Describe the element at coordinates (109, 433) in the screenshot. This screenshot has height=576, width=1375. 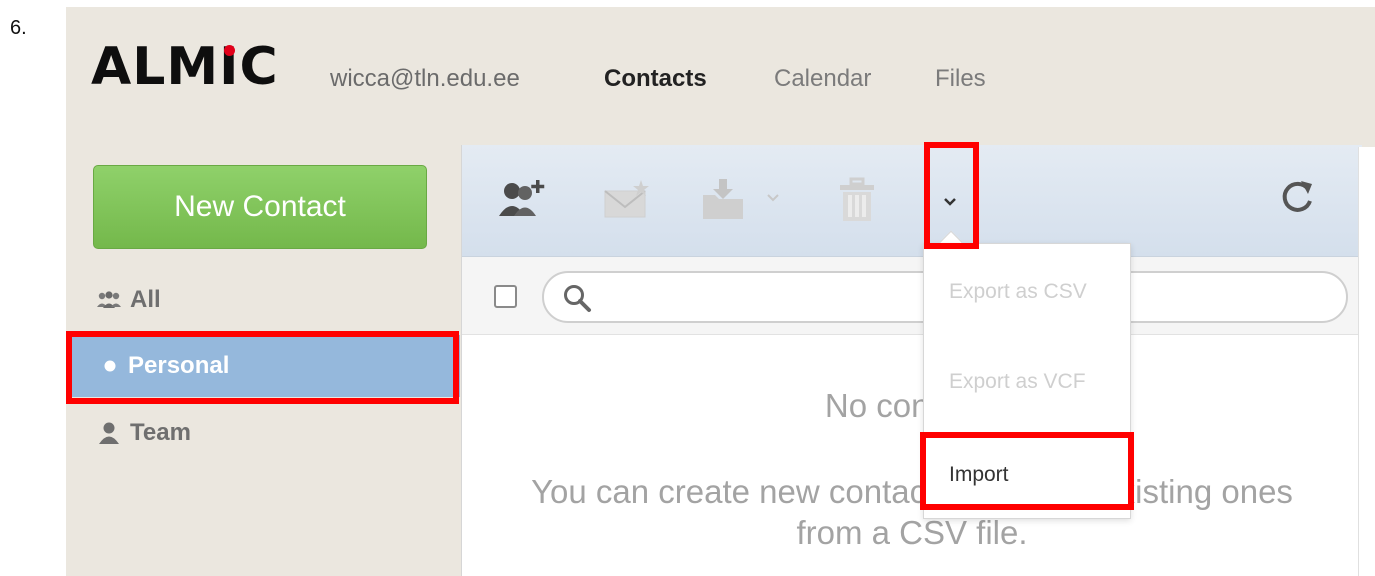
I see `person-icon` at that location.